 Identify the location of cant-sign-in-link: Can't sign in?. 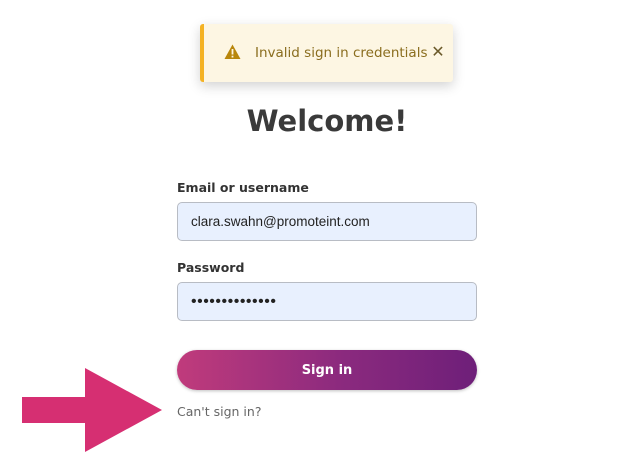
(219, 411).